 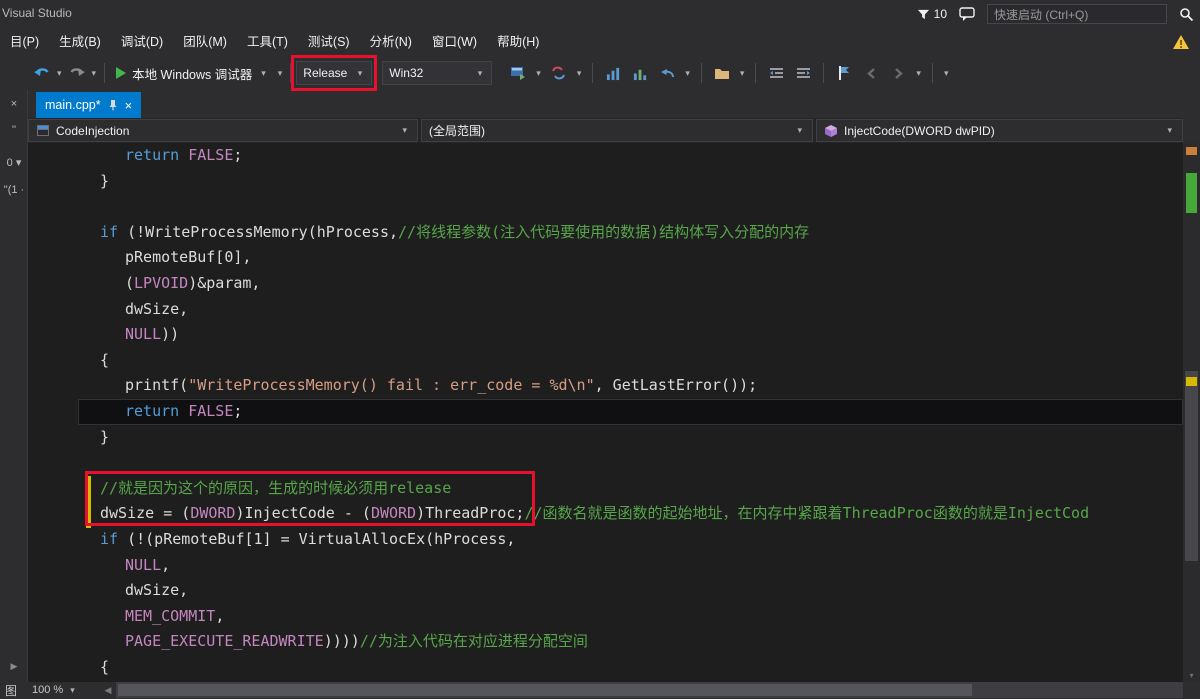 I want to click on panel-item-1: '', so click(x=14, y=130).